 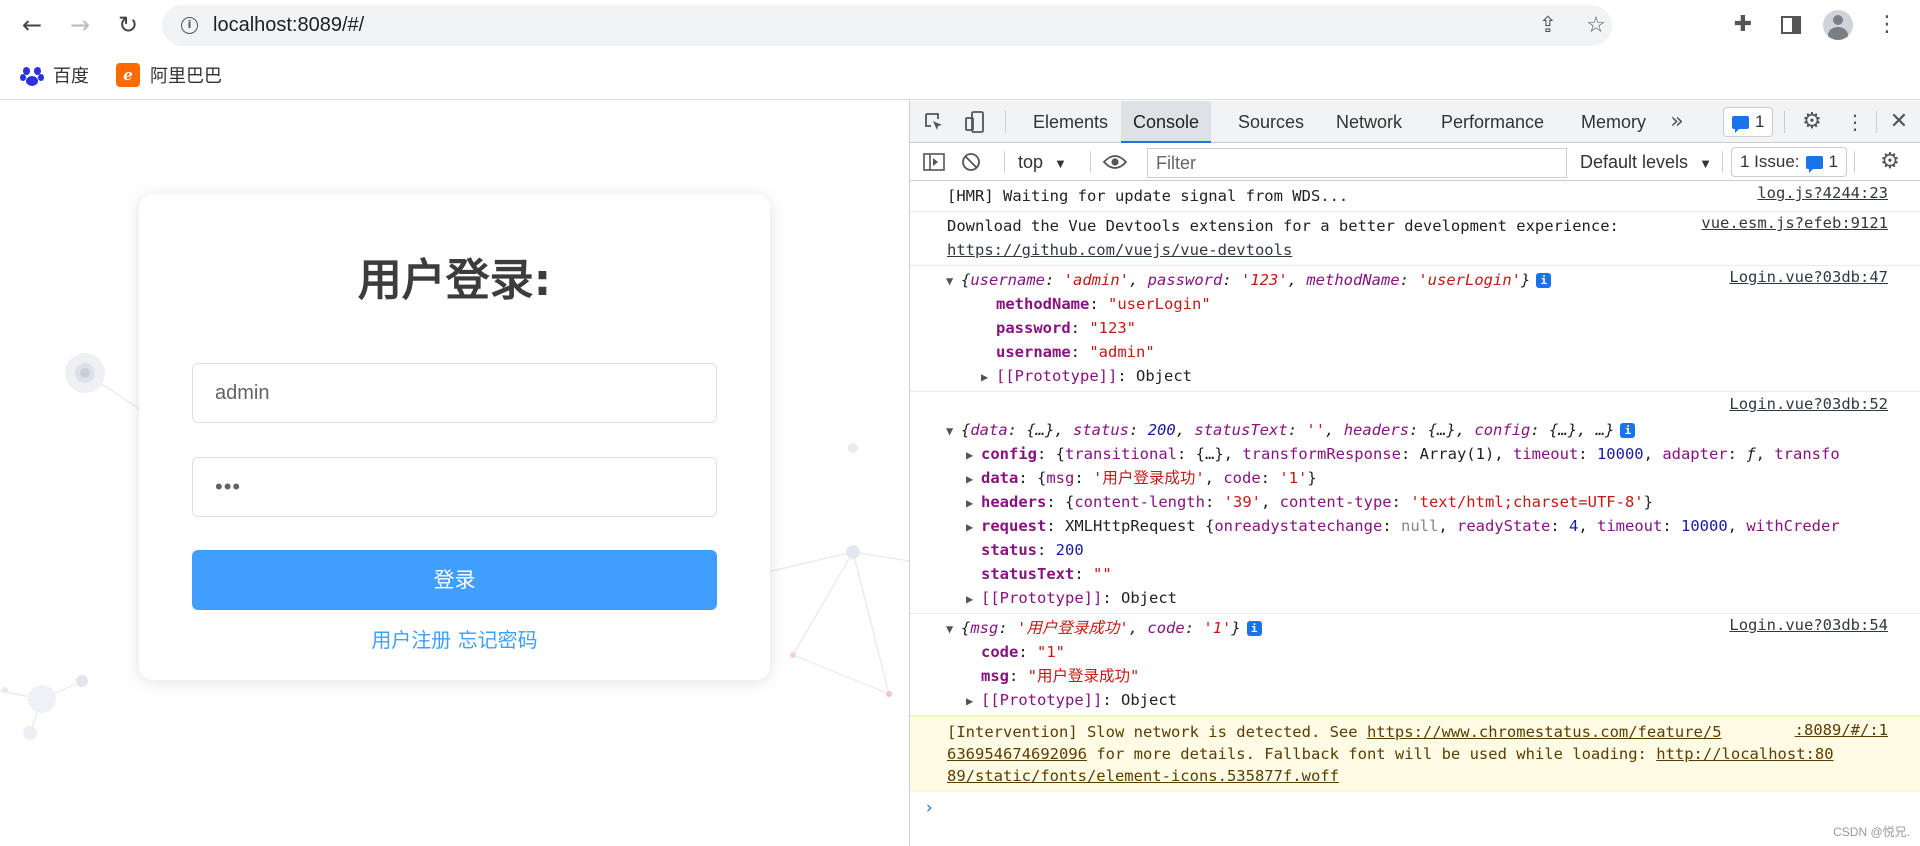 What do you see at coordinates (80, 25) in the screenshot?
I see `forward-arrow-icon: →` at bounding box center [80, 25].